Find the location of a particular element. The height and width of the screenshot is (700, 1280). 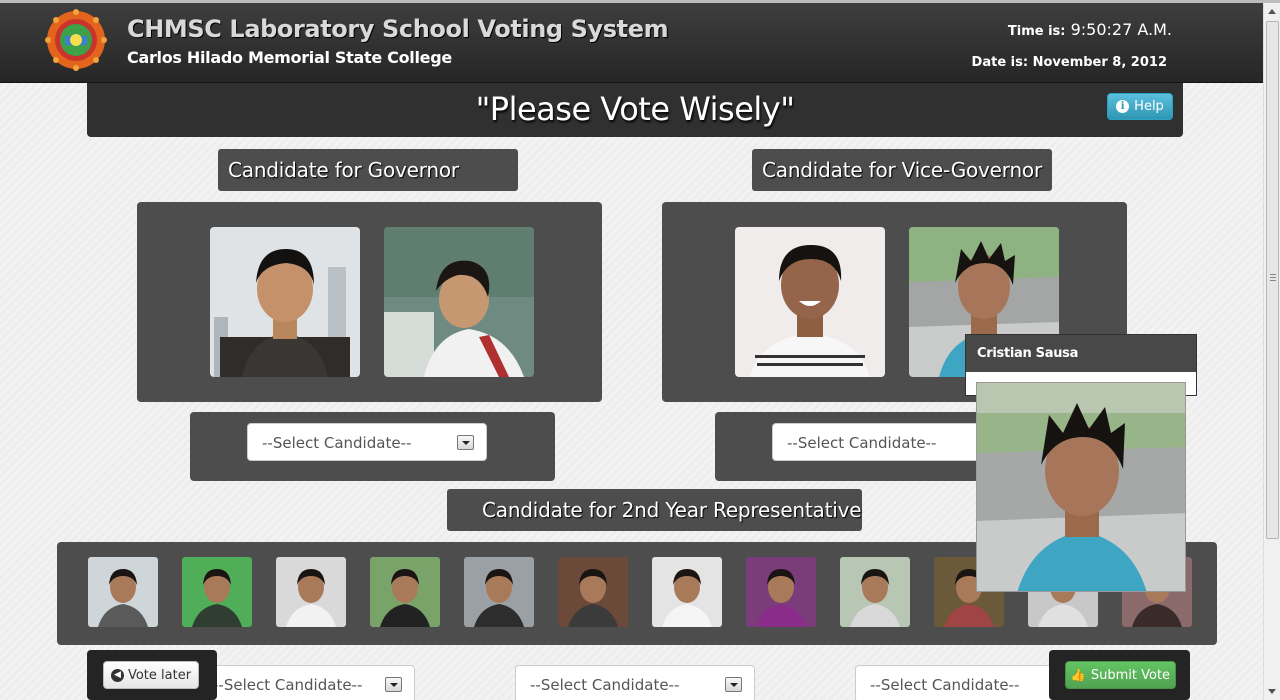

scroll-thumb is located at coordinates (1272, 280).